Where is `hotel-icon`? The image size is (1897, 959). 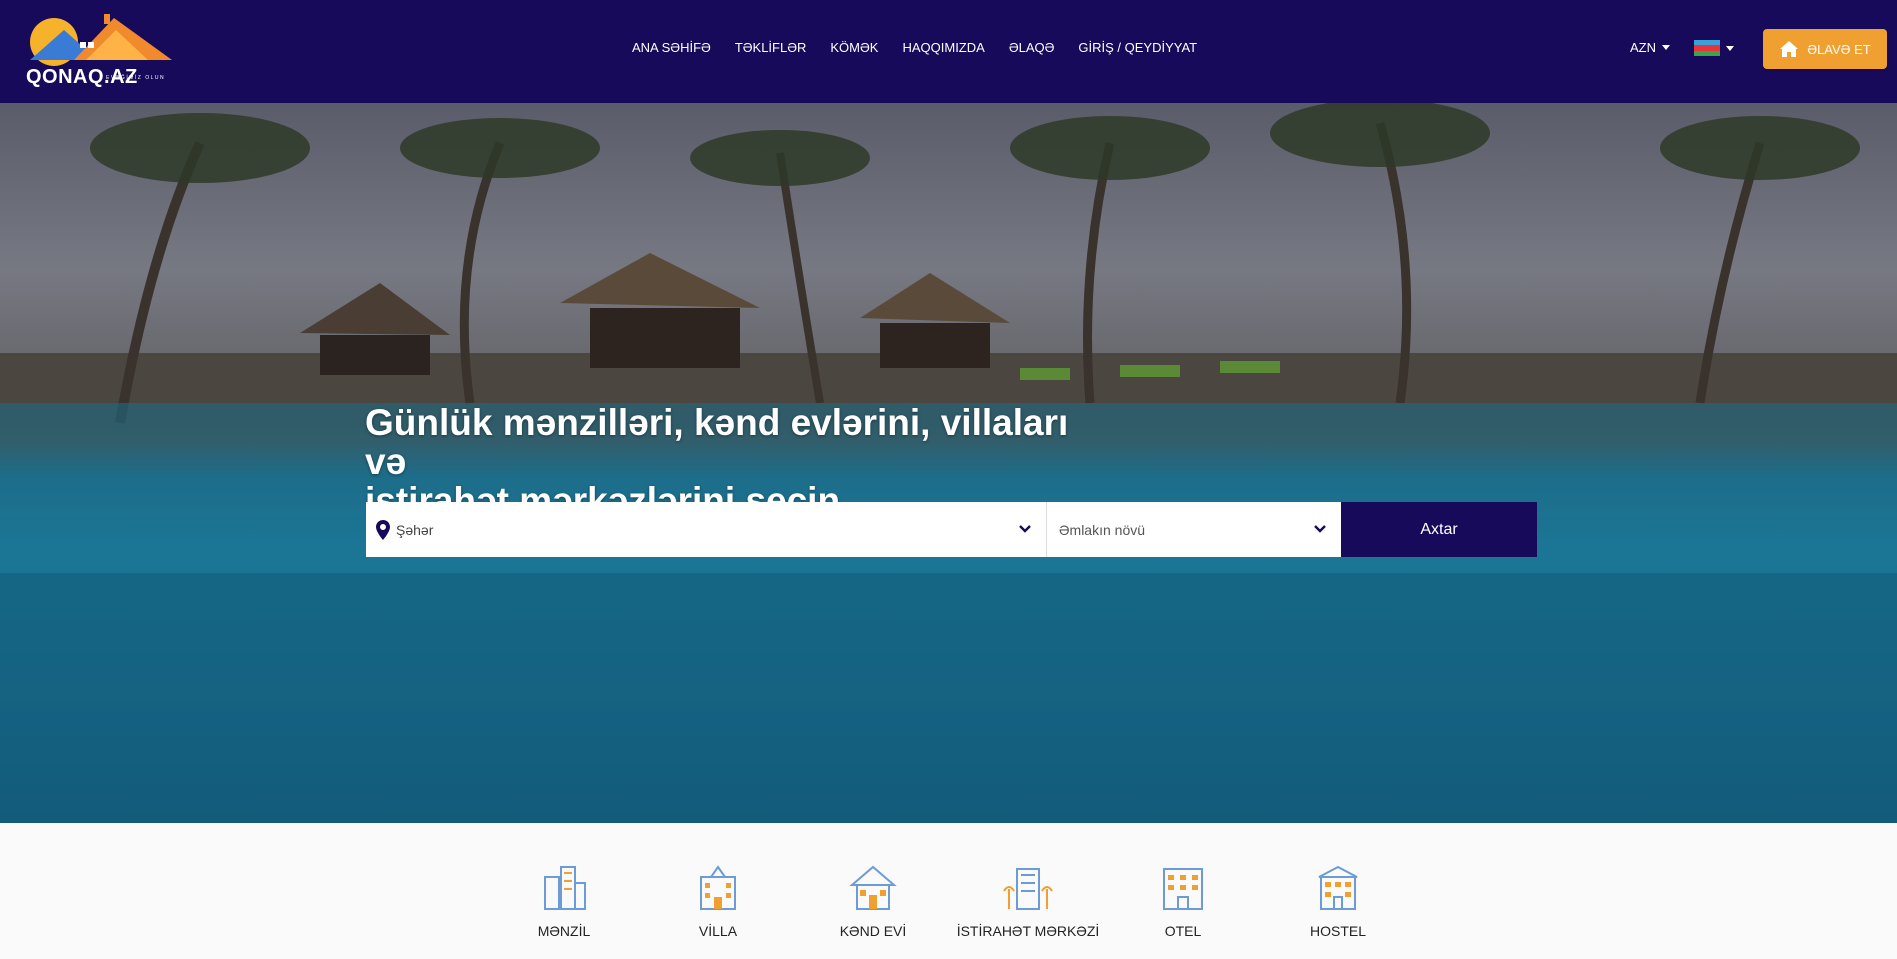
hotel-icon is located at coordinates (1183, 889).